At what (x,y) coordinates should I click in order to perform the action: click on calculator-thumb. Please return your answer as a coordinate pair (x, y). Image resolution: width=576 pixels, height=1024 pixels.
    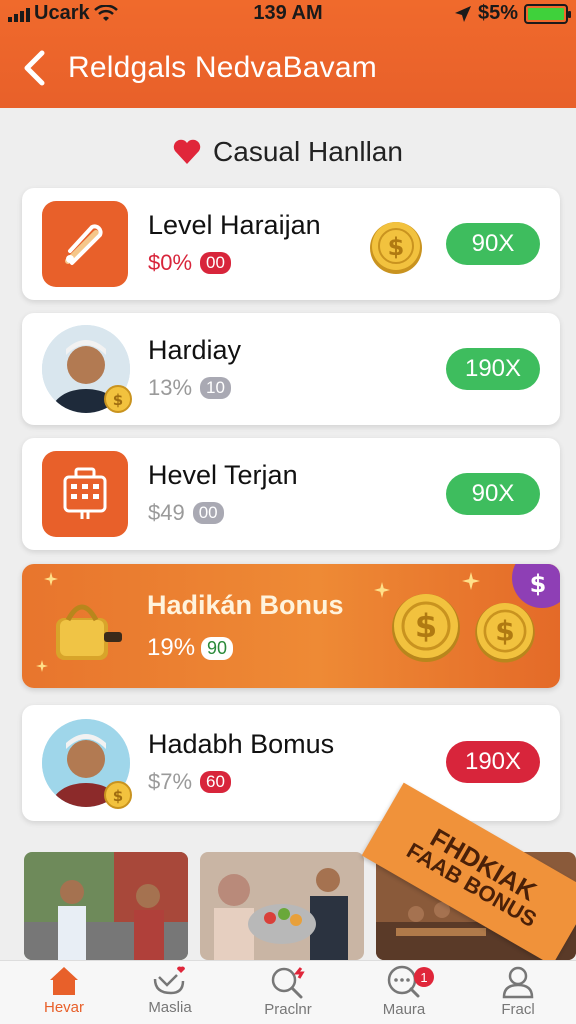
    Looking at the image, I should click on (85, 494).